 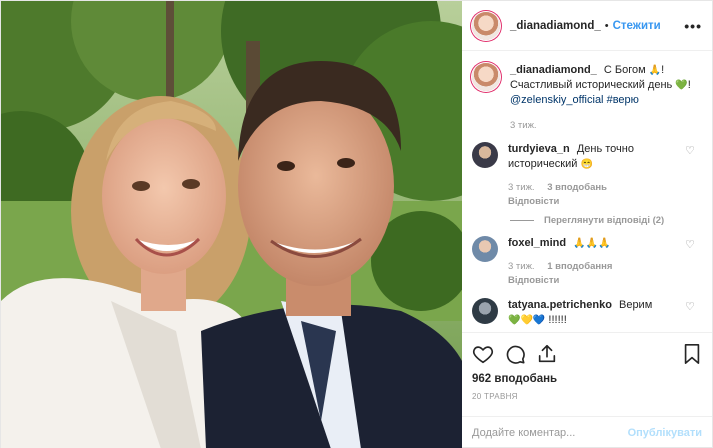 What do you see at coordinates (681, 85) in the screenshot?
I see `green-heart-emoji: 💚` at bounding box center [681, 85].